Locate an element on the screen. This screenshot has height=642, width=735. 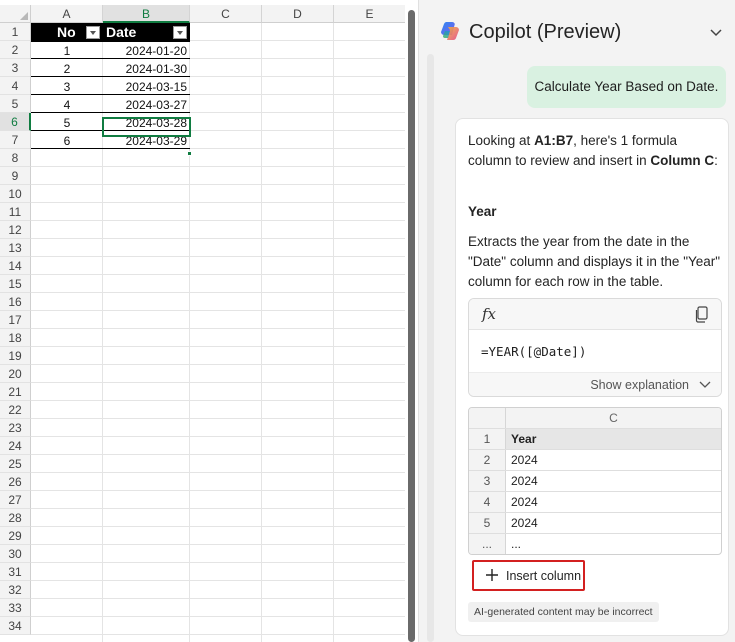
insert-column-label: Insert column is located at coordinates (544, 576).